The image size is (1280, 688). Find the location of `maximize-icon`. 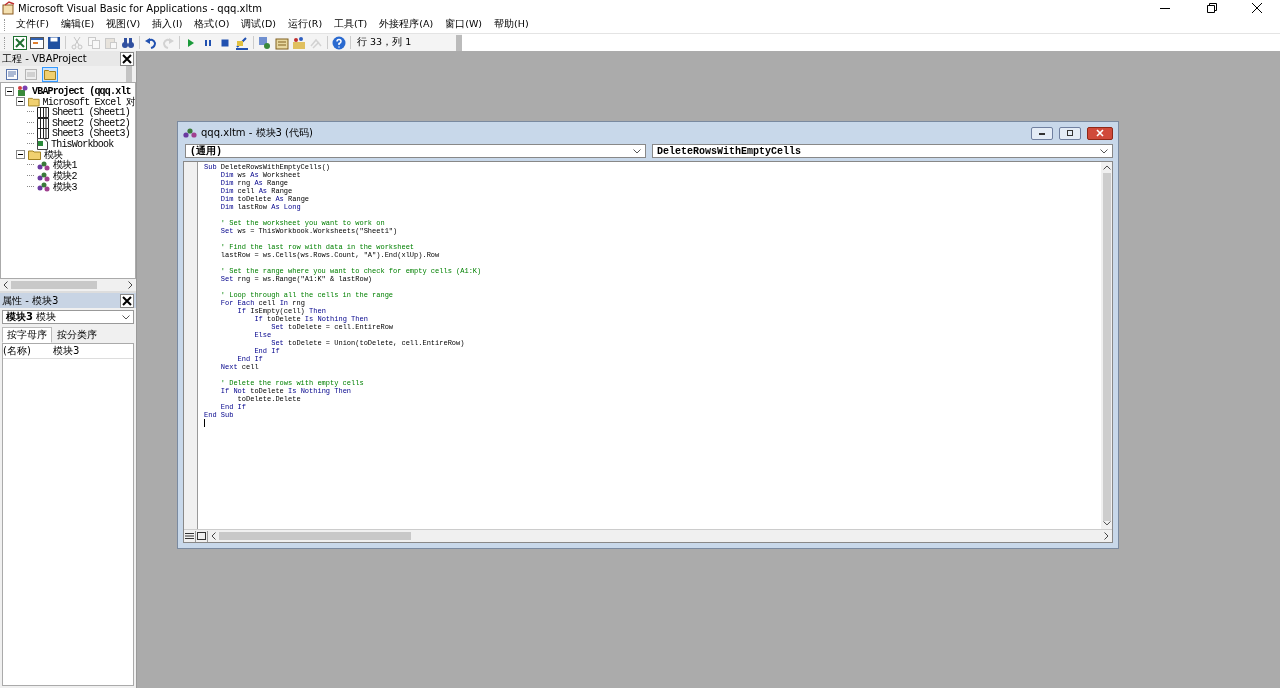

maximize-icon is located at coordinates (1070, 133).